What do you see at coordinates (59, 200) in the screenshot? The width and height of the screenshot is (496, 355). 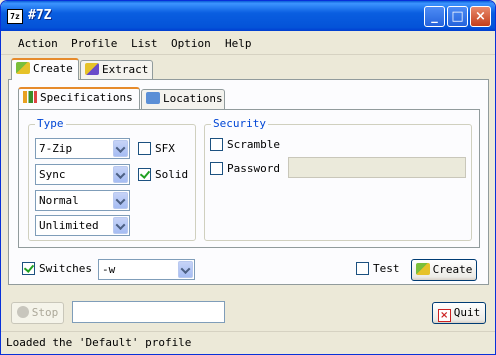 I see `level-value: Normal` at bounding box center [59, 200].